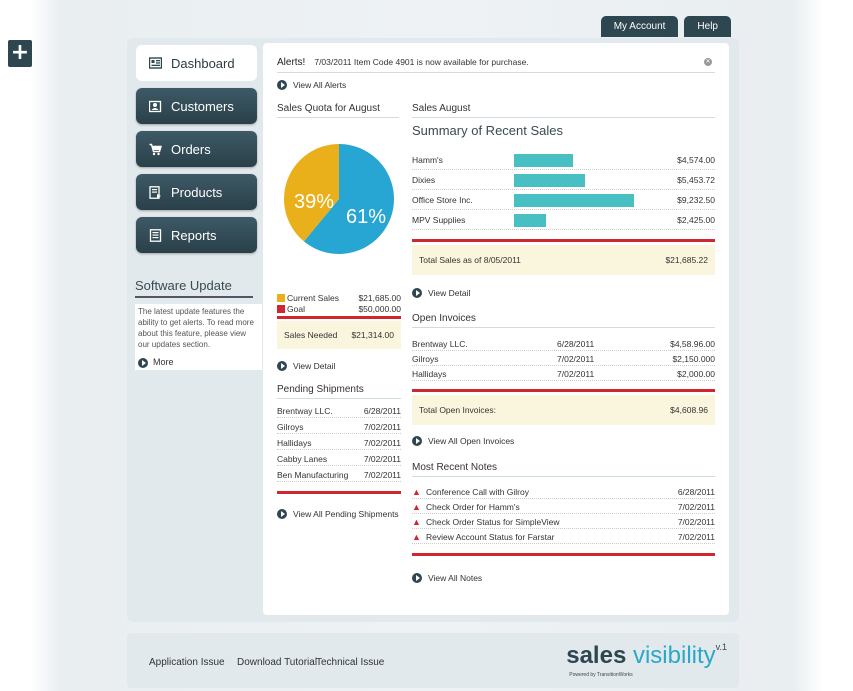 This screenshot has width=853, height=691. Describe the element at coordinates (696, 220) in the screenshot. I see `sales-value: $2,425.00` at that location.